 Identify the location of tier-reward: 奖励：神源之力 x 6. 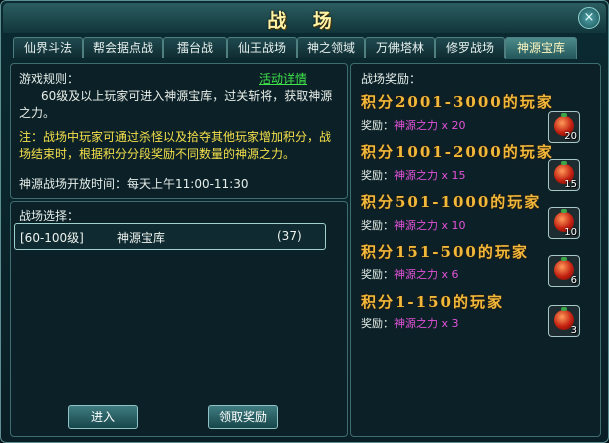
(410, 274).